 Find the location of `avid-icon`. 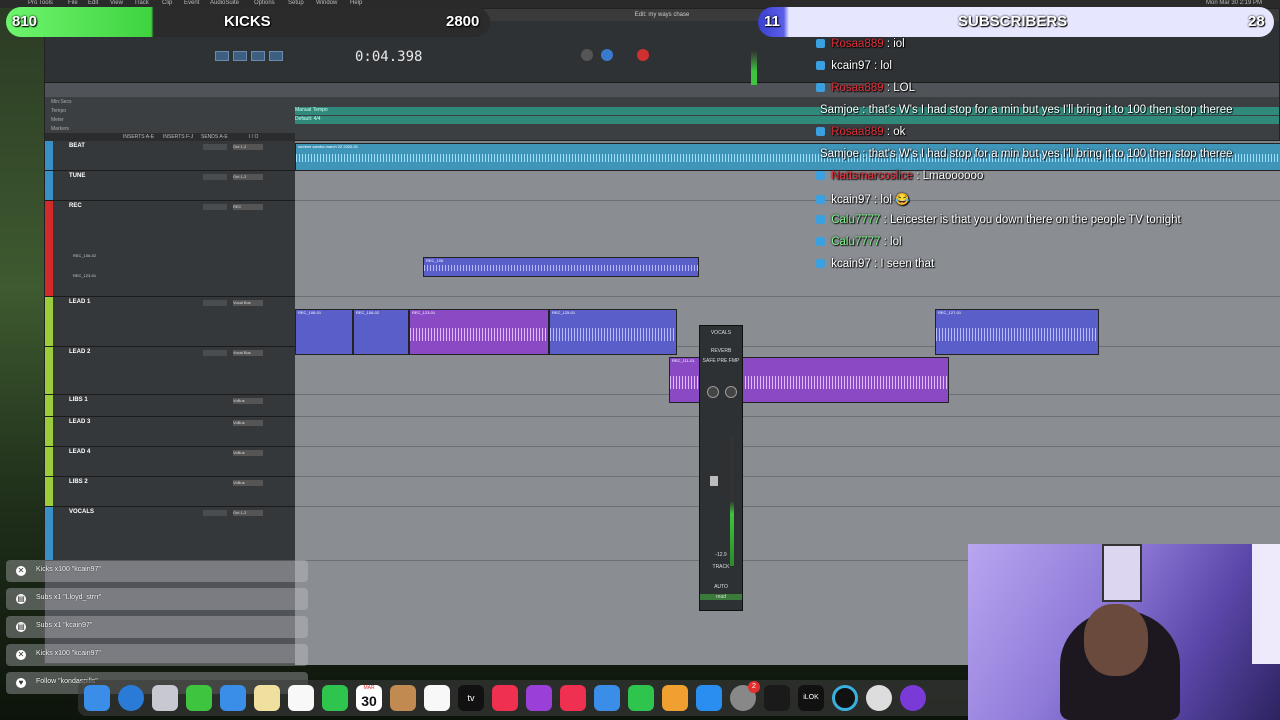

avid-icon is located at coordinates (913, 698).